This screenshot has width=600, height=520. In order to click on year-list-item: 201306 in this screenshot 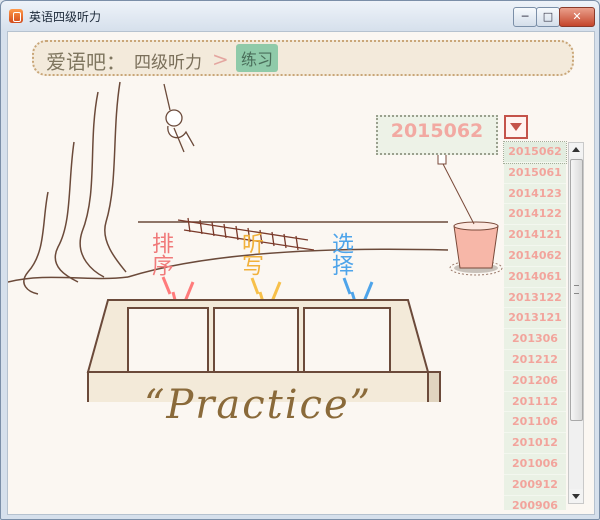, I will do `click(535, 339)`.